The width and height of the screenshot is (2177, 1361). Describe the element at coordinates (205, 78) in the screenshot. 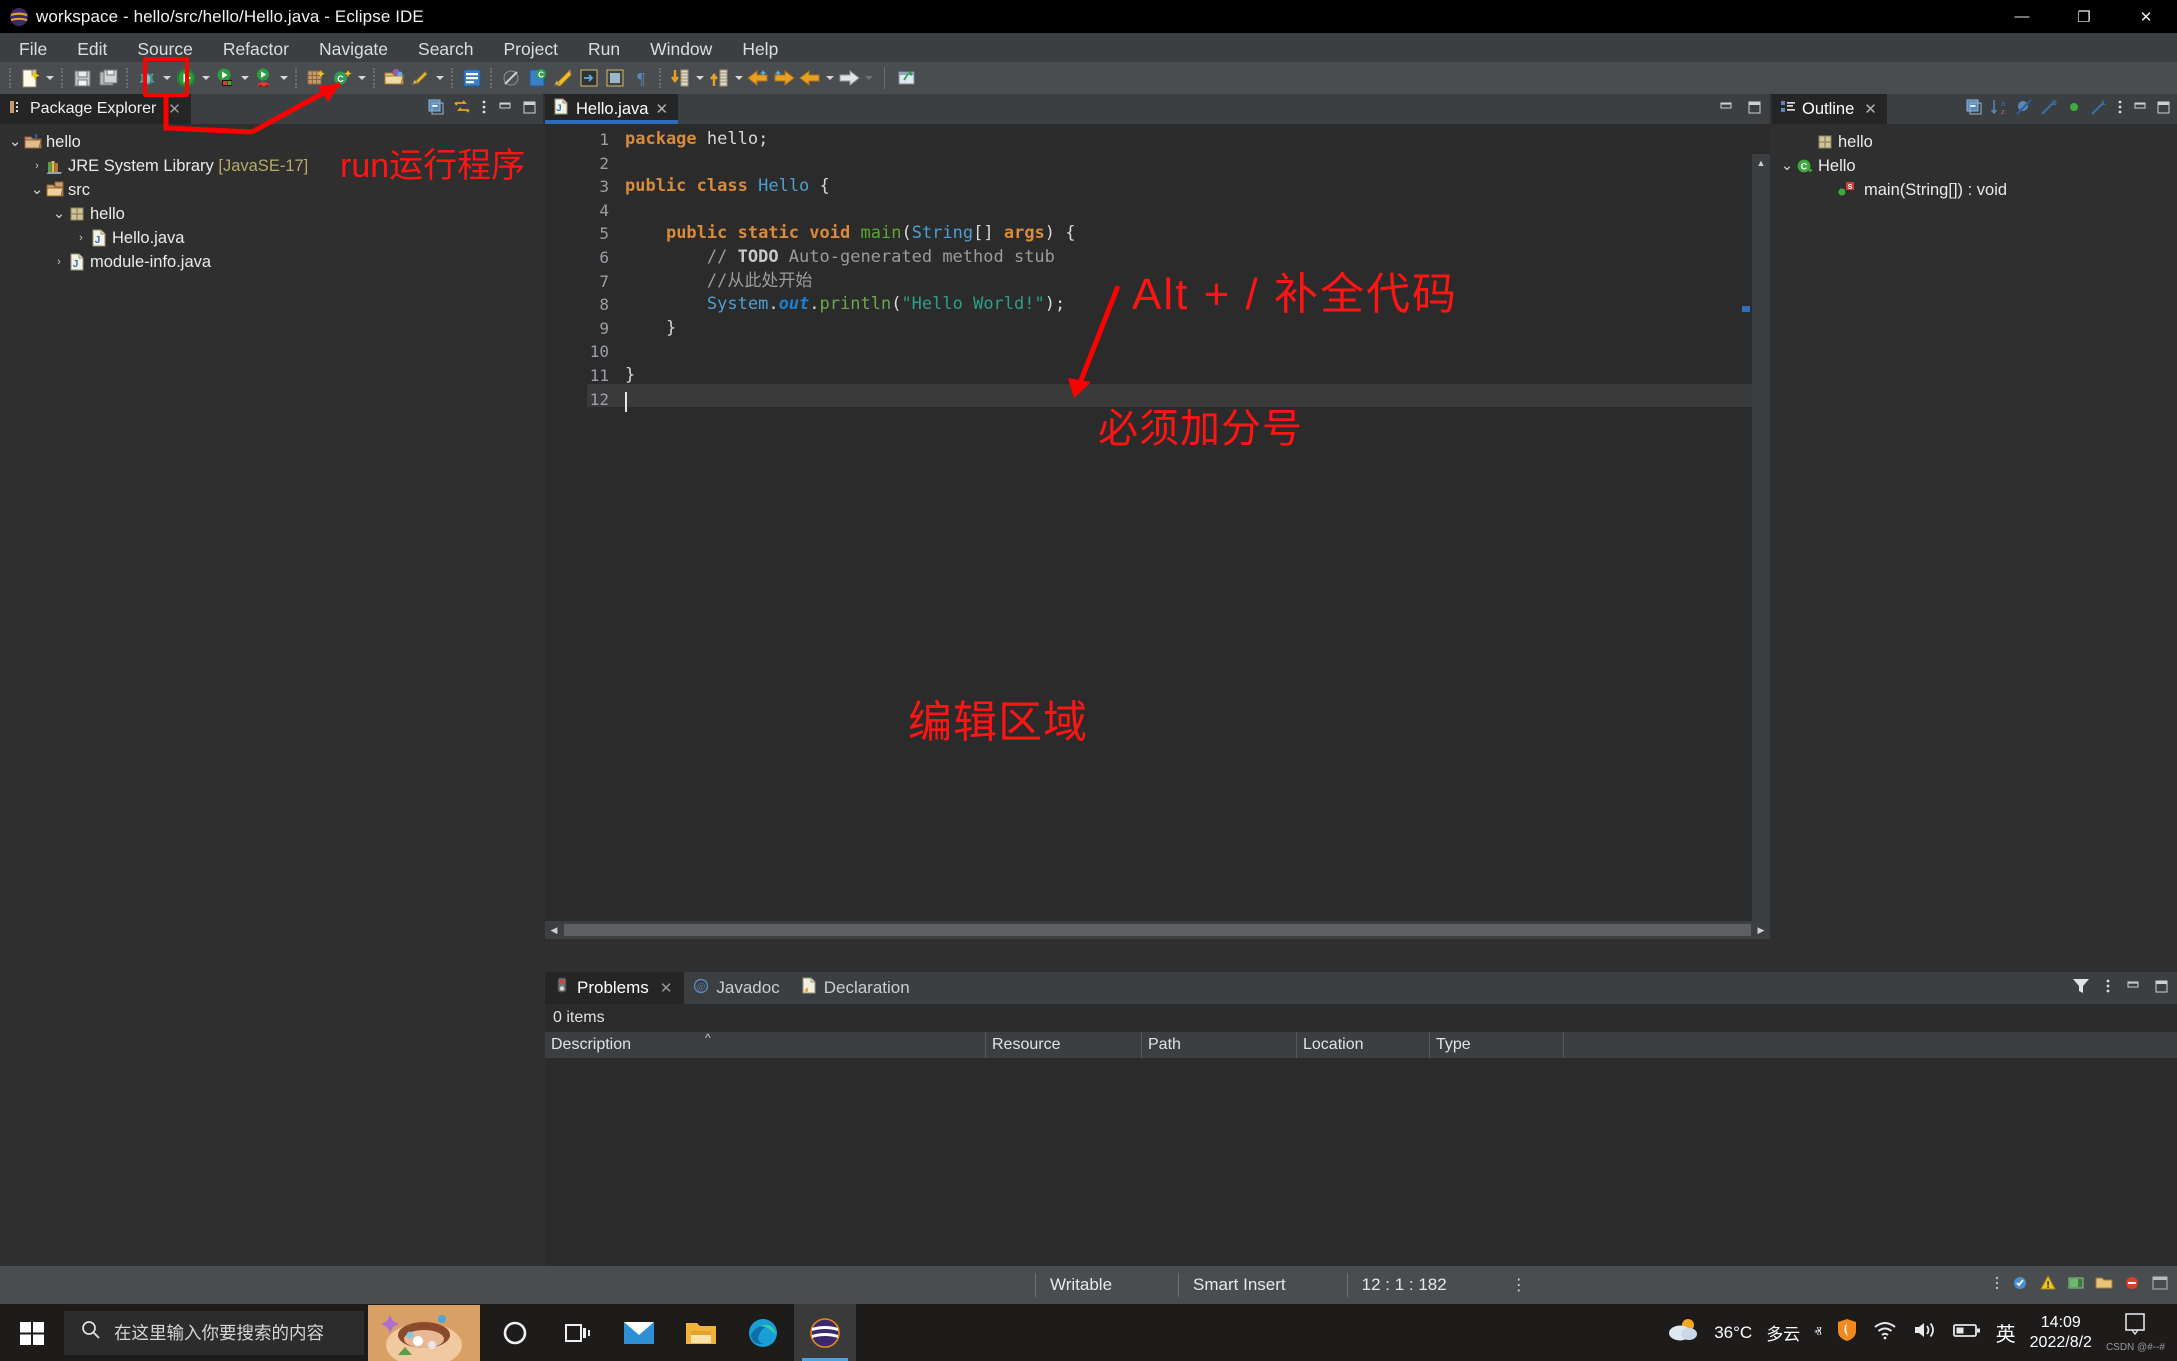

I see `run-dropdown` at that location.